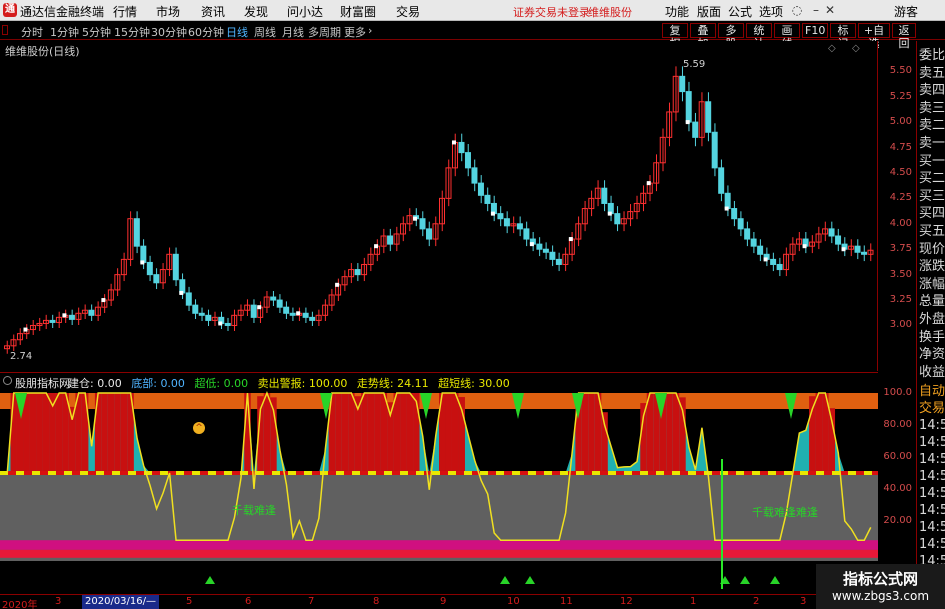  Describe the element at coordinates (709, 11) in the screenshot. I see `menu-layout: 版面` at that location.